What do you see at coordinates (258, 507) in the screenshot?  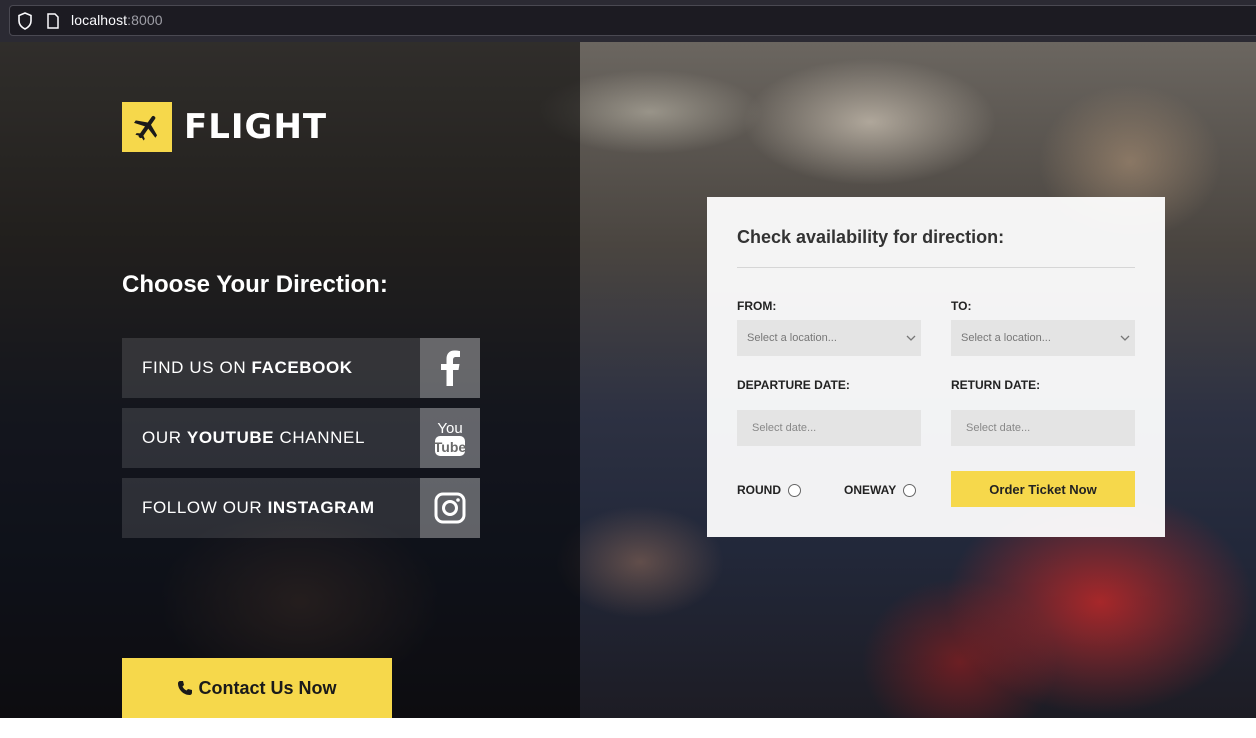 I see `instagram-label: FOLLOW OUR INSTAGRAM` at bounding box center [258, 507].